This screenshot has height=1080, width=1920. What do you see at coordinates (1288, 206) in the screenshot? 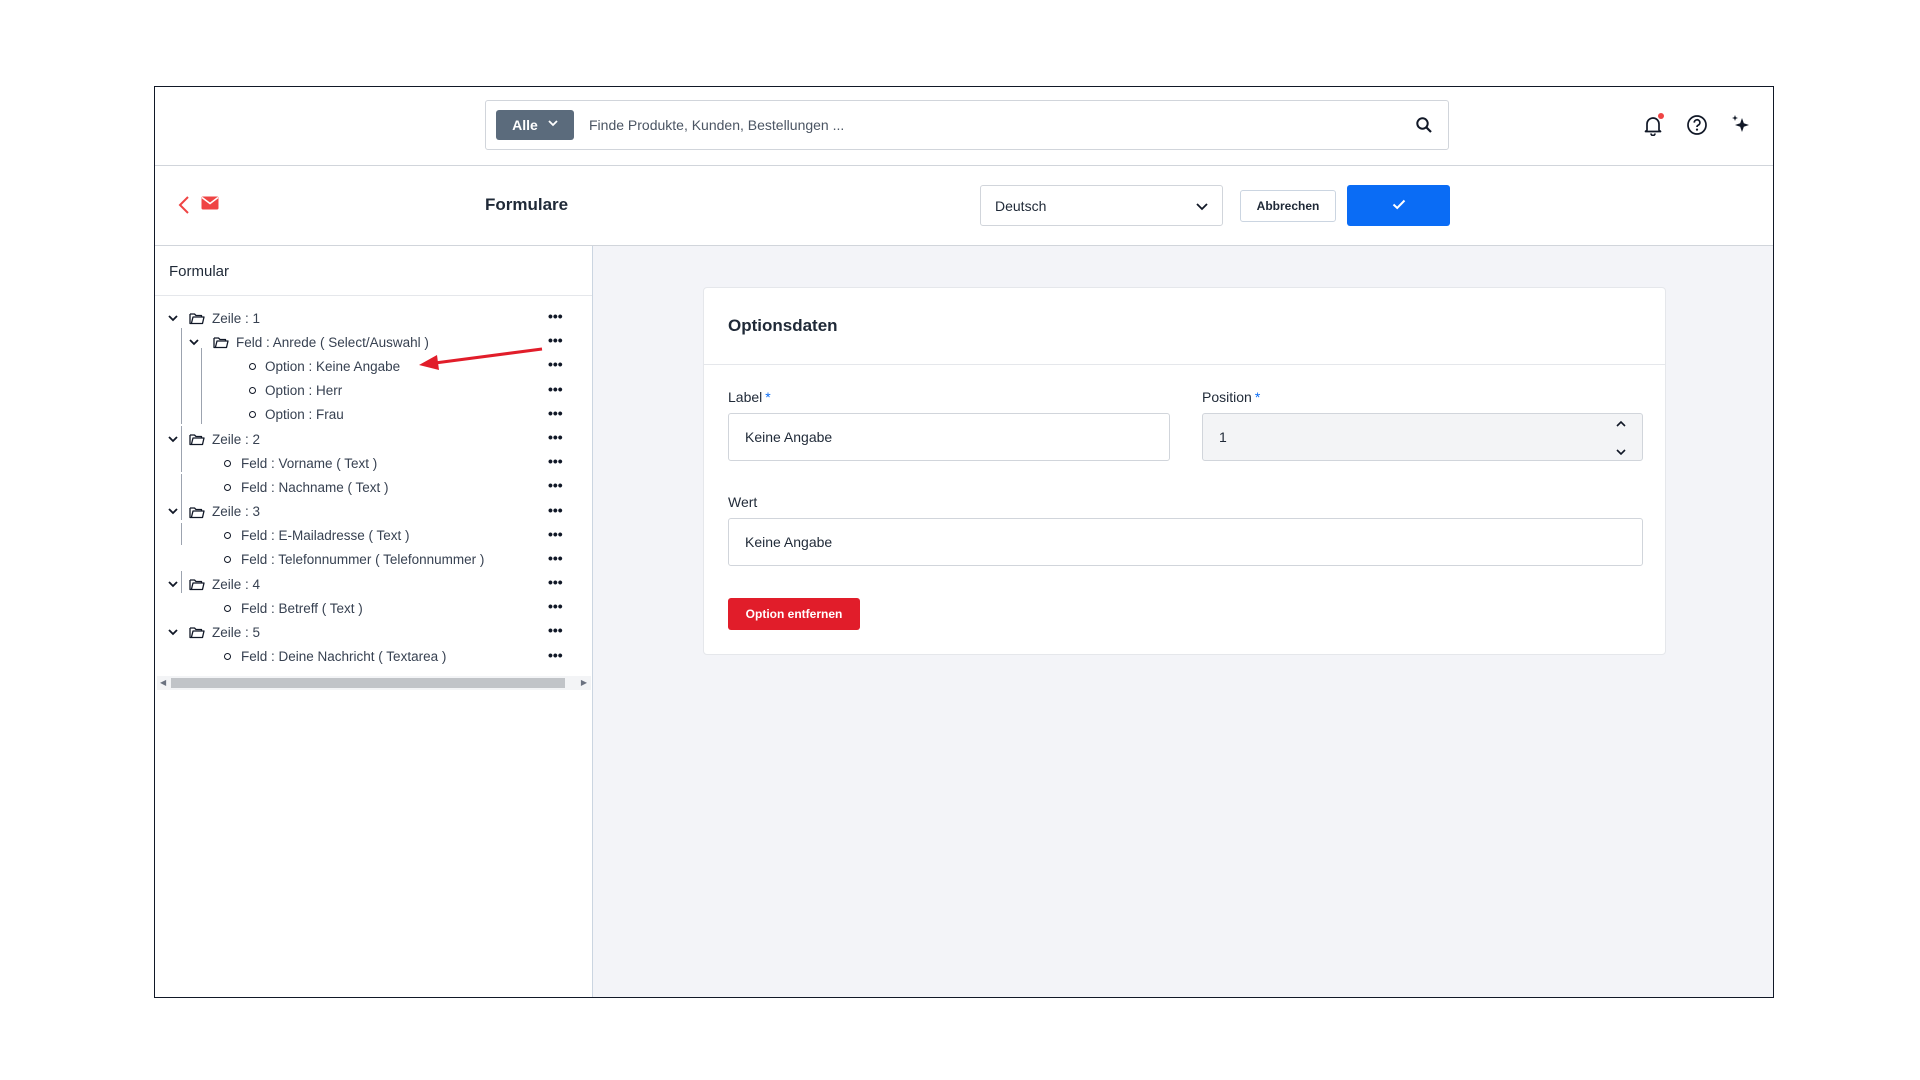
I see `cancel-button: Abbrechen` at bounding box center [1288, 206].